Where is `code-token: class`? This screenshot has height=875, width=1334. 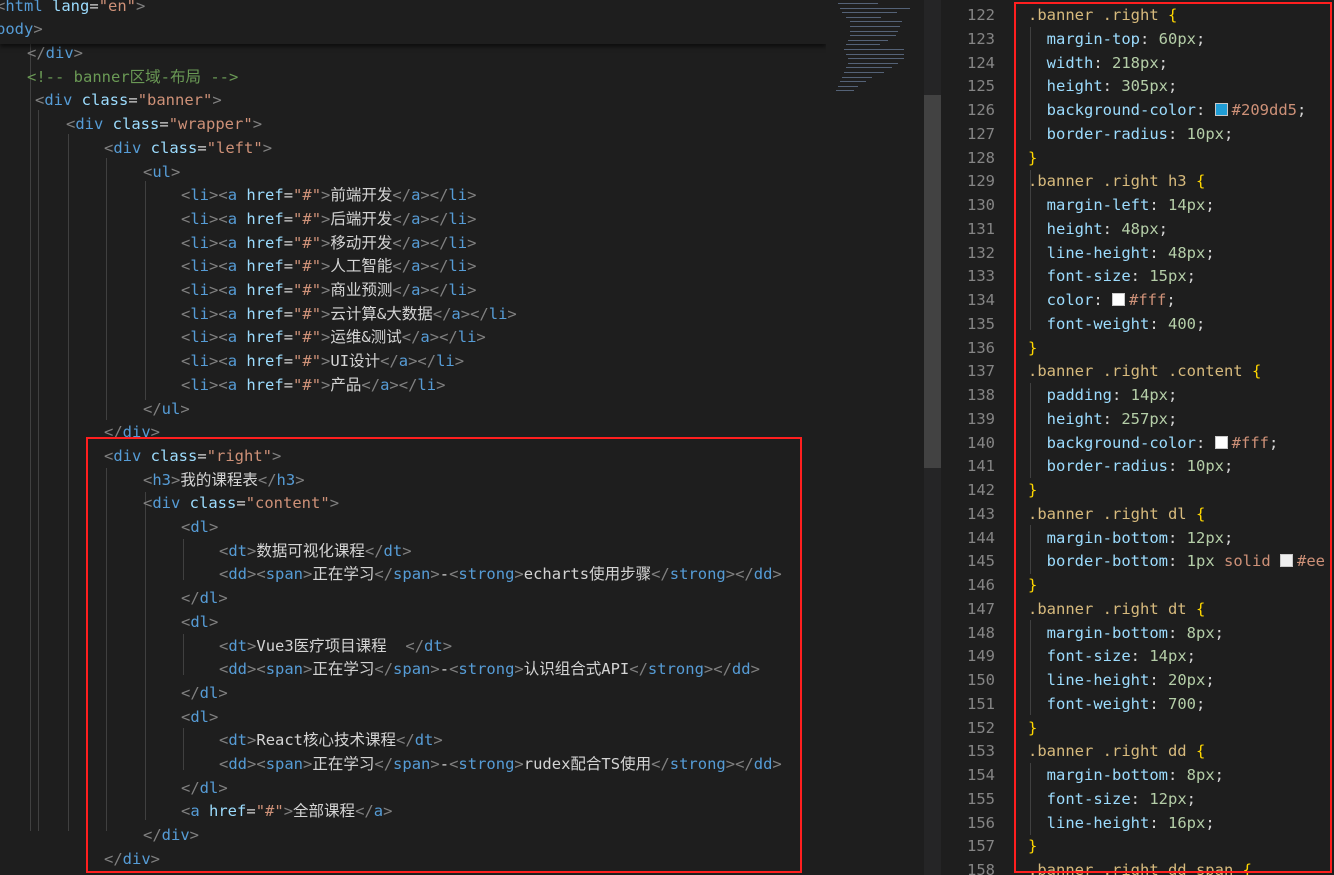 code-token: class is located at coordinates (131, 124).